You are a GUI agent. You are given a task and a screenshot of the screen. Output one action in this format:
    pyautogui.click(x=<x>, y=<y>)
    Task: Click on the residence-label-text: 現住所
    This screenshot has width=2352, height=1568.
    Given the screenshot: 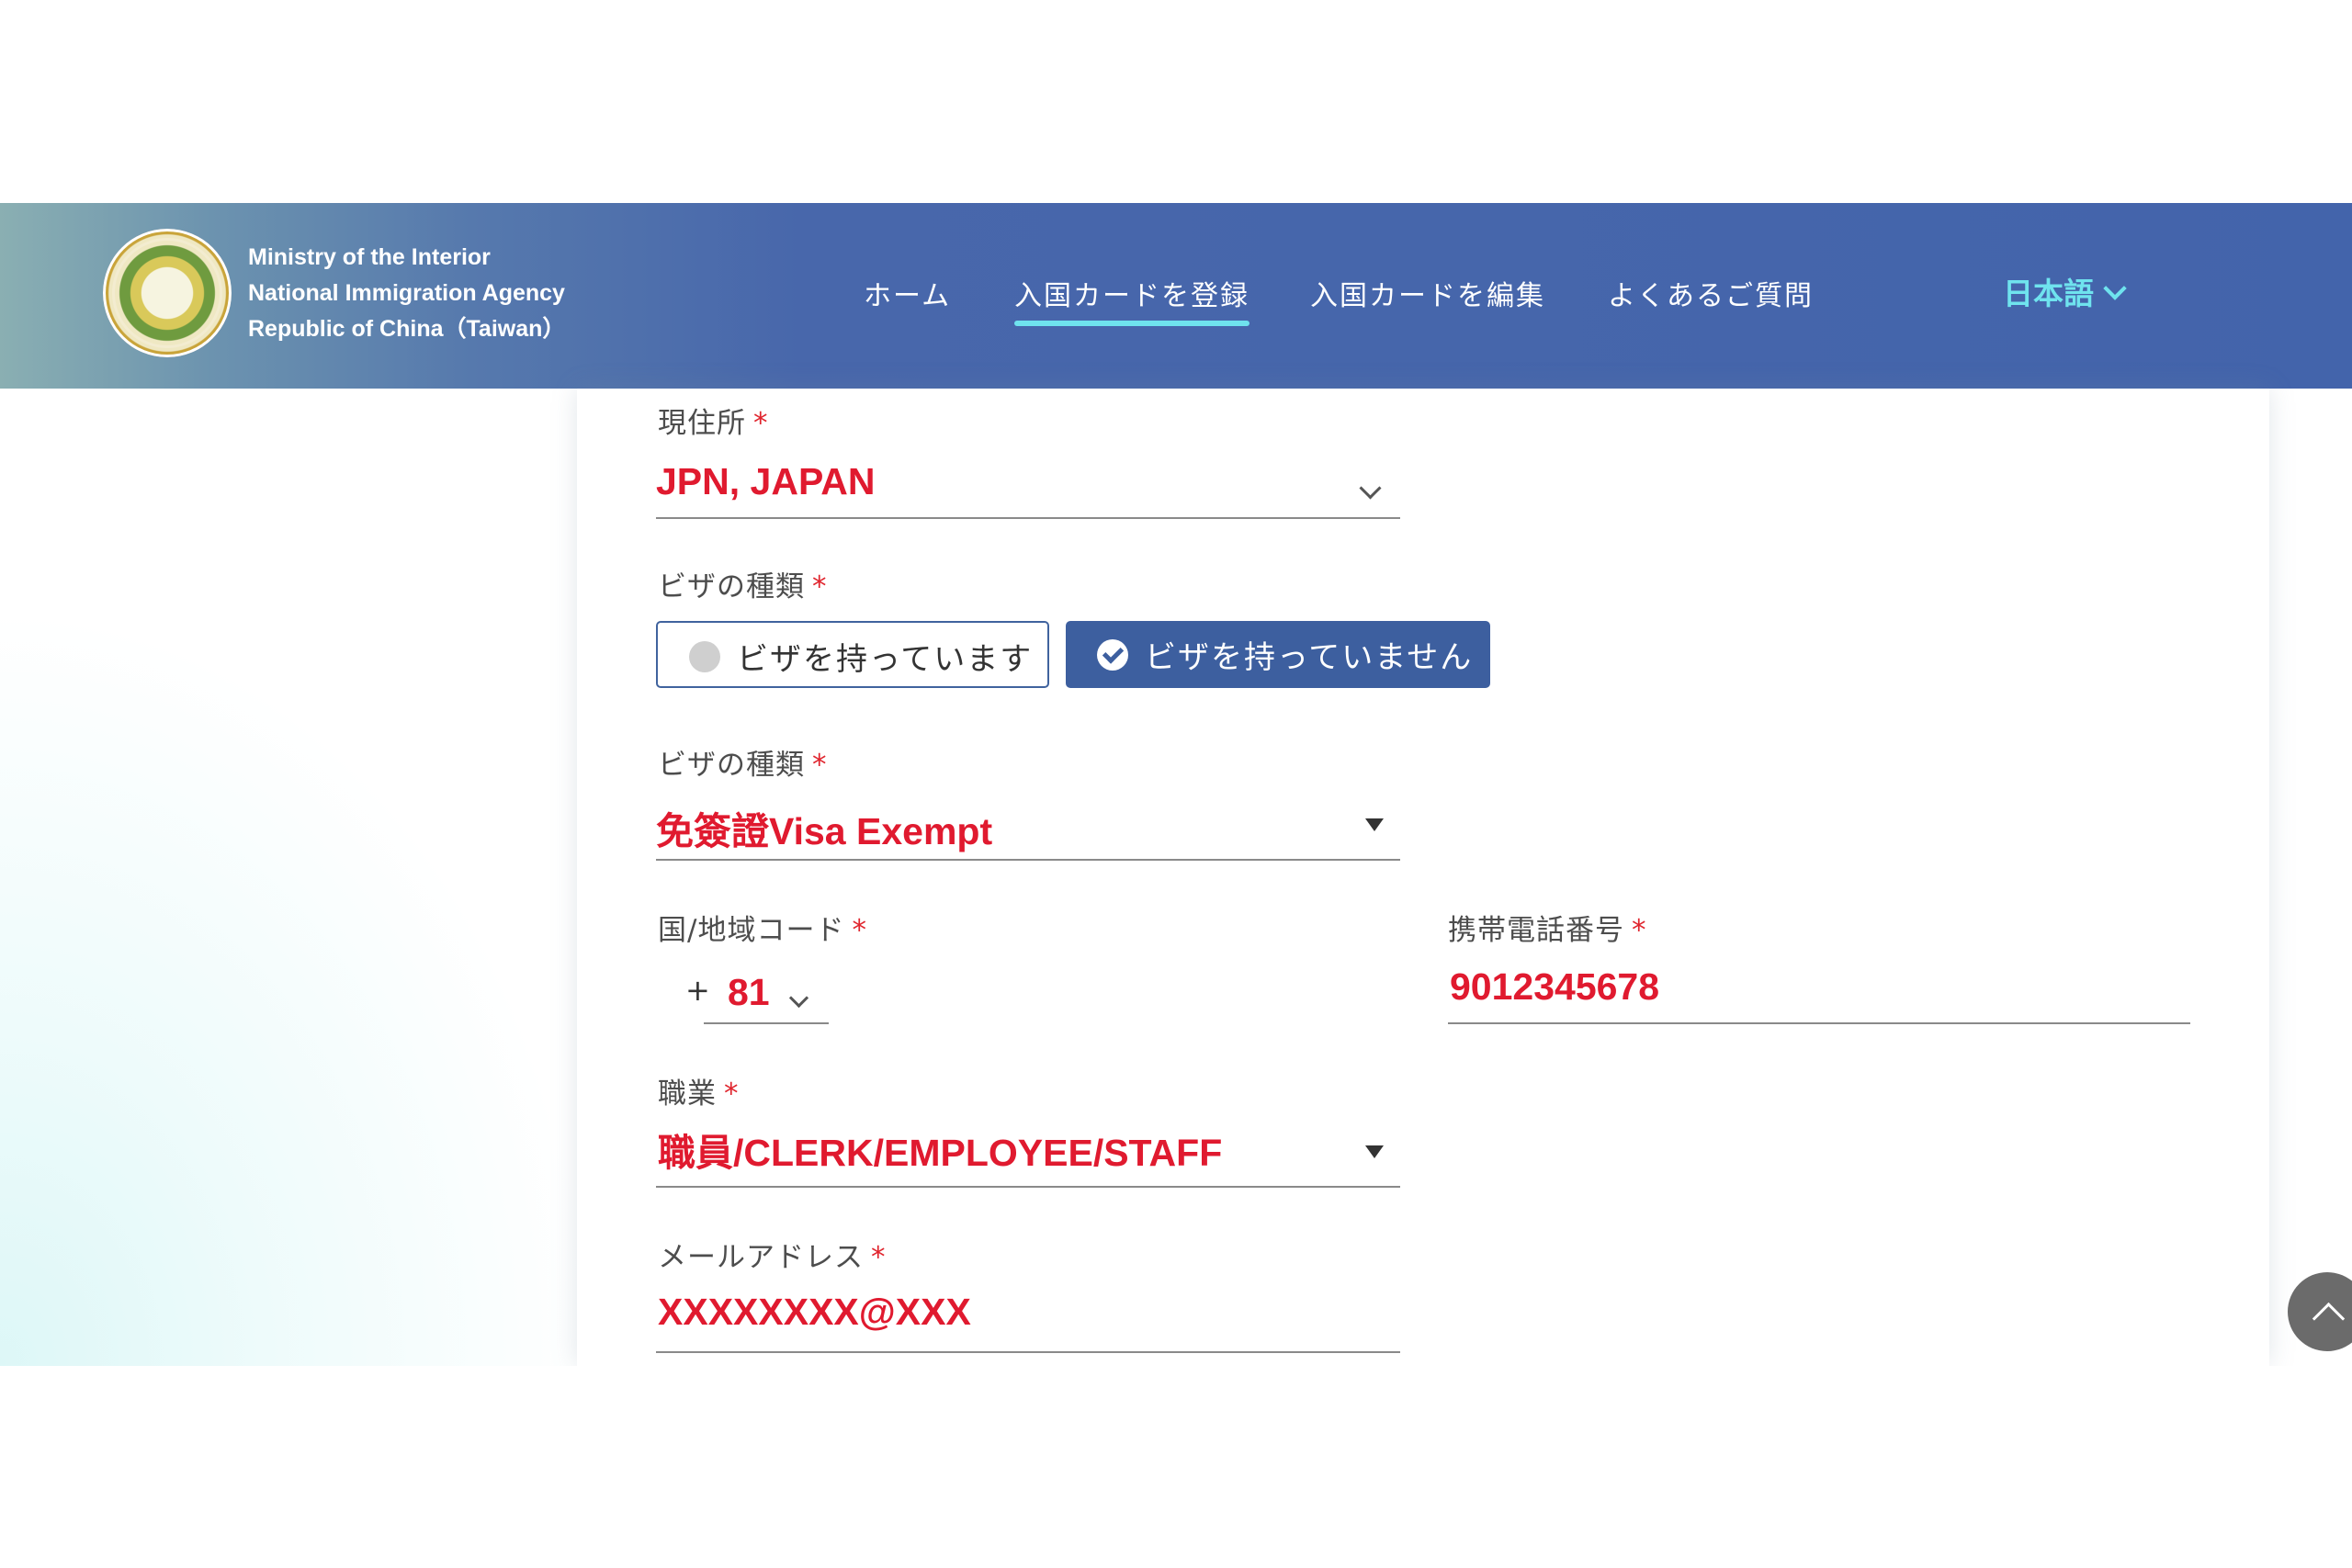 What is the action you would take?
    pyautogui.click(x=702, y=423)
    